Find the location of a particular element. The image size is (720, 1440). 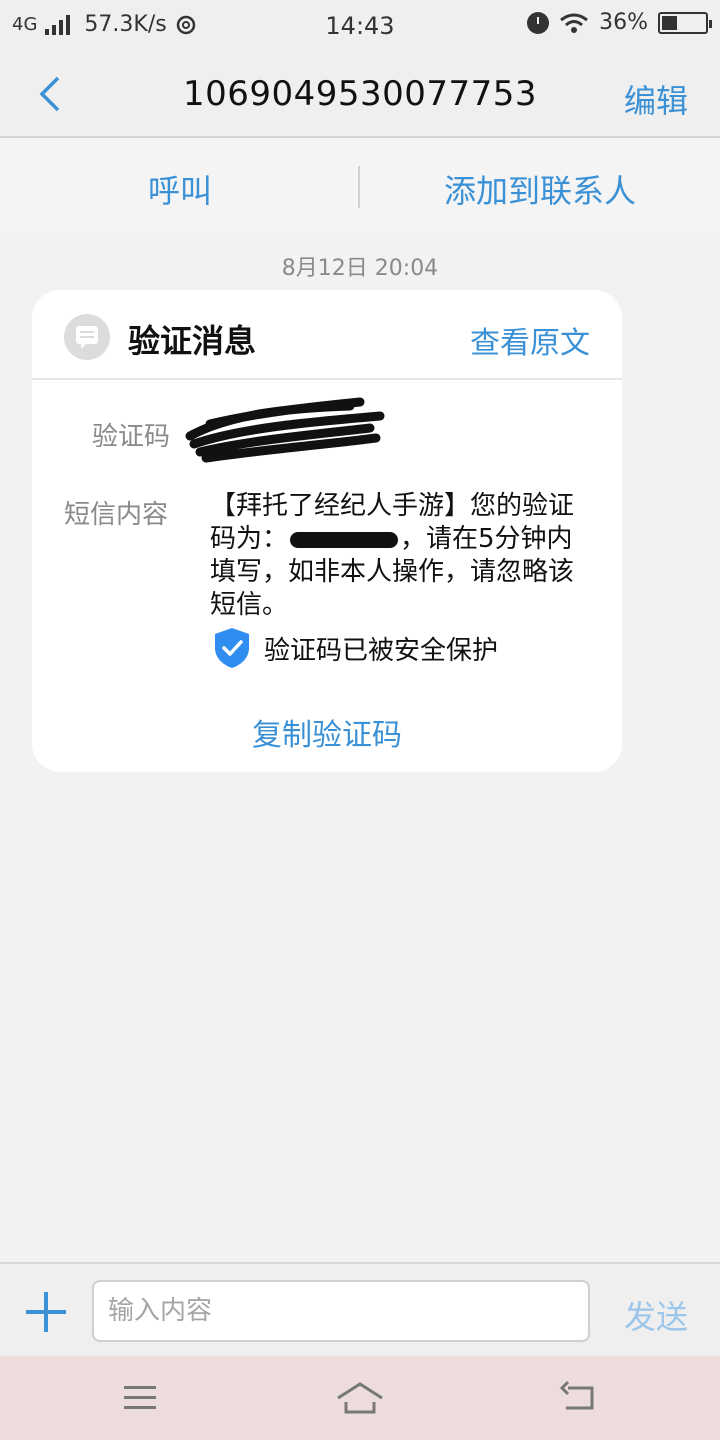

battery-percent: 36% is located at coordinates (623, 22).